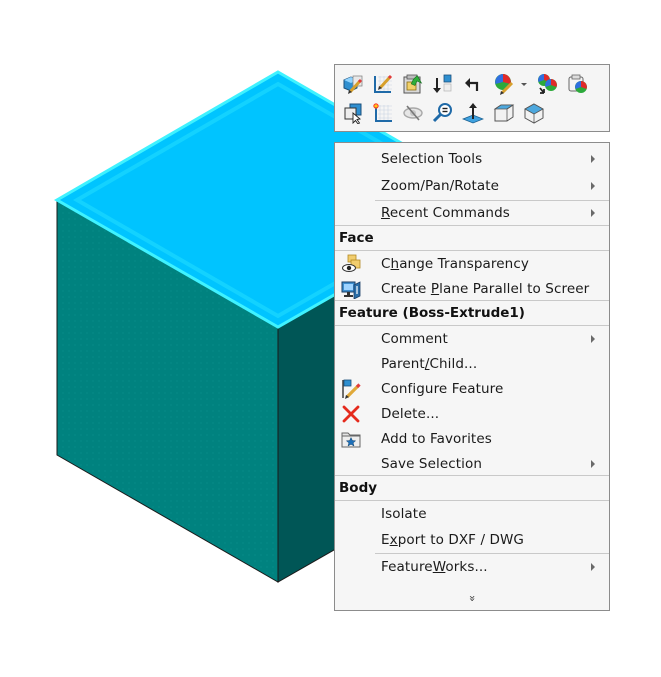 This screenshot has width=661, height=677. I want to click on view-iso-button, so click(534, 113).